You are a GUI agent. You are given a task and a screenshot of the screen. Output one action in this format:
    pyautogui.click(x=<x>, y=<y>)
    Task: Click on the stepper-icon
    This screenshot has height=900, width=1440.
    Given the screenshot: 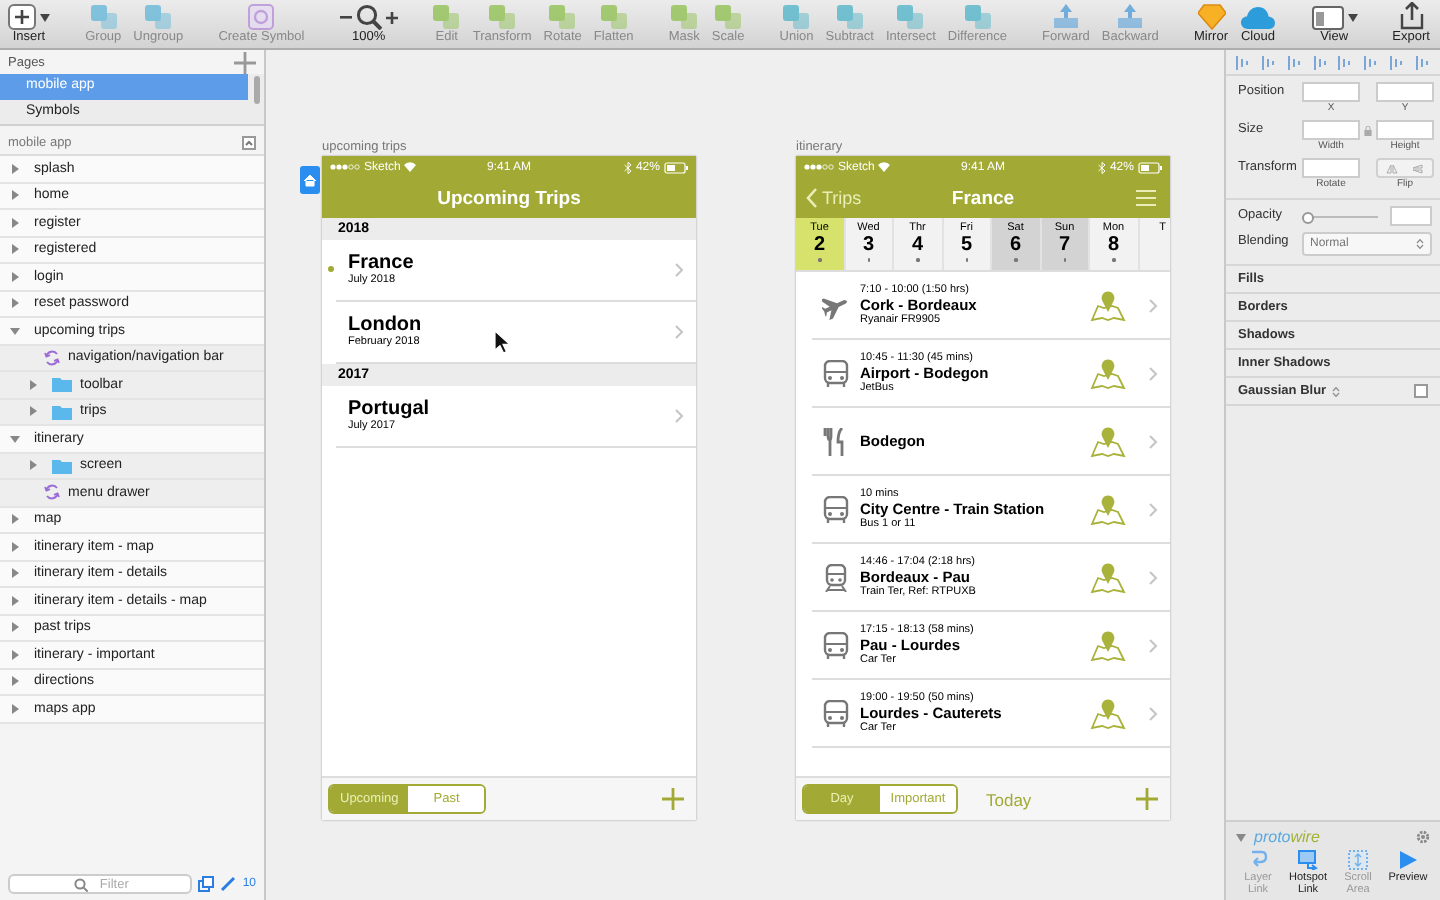 What is the action you would take?
    pyautogui.click(x=1336, y=391)
    